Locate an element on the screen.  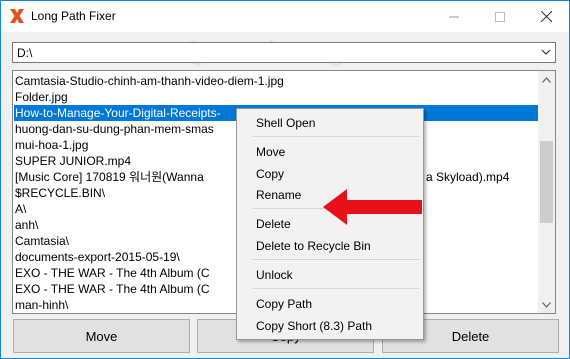
scroll-thumb is located at coordinates (546, 182).